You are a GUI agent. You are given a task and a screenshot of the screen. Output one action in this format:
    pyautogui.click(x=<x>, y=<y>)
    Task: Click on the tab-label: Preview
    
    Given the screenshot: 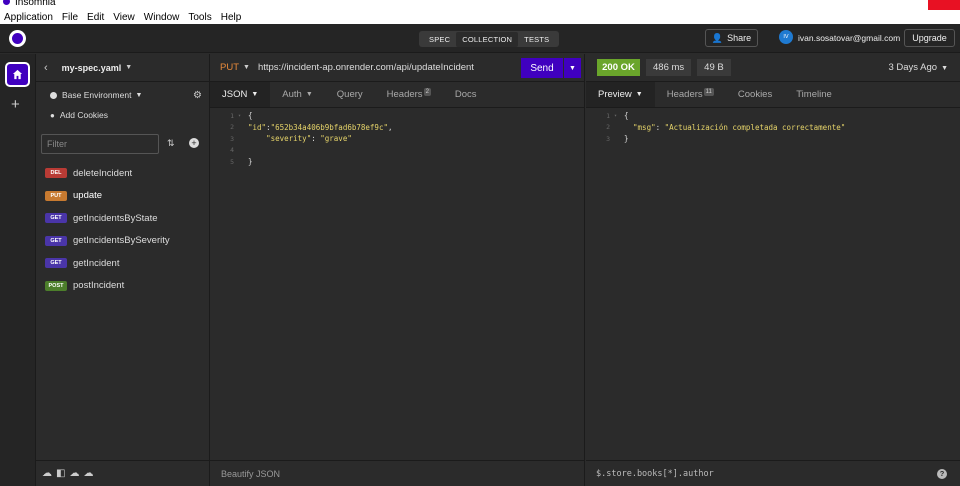 What is the action you would take?
    pyautogui.click(x=615, y=94)
    